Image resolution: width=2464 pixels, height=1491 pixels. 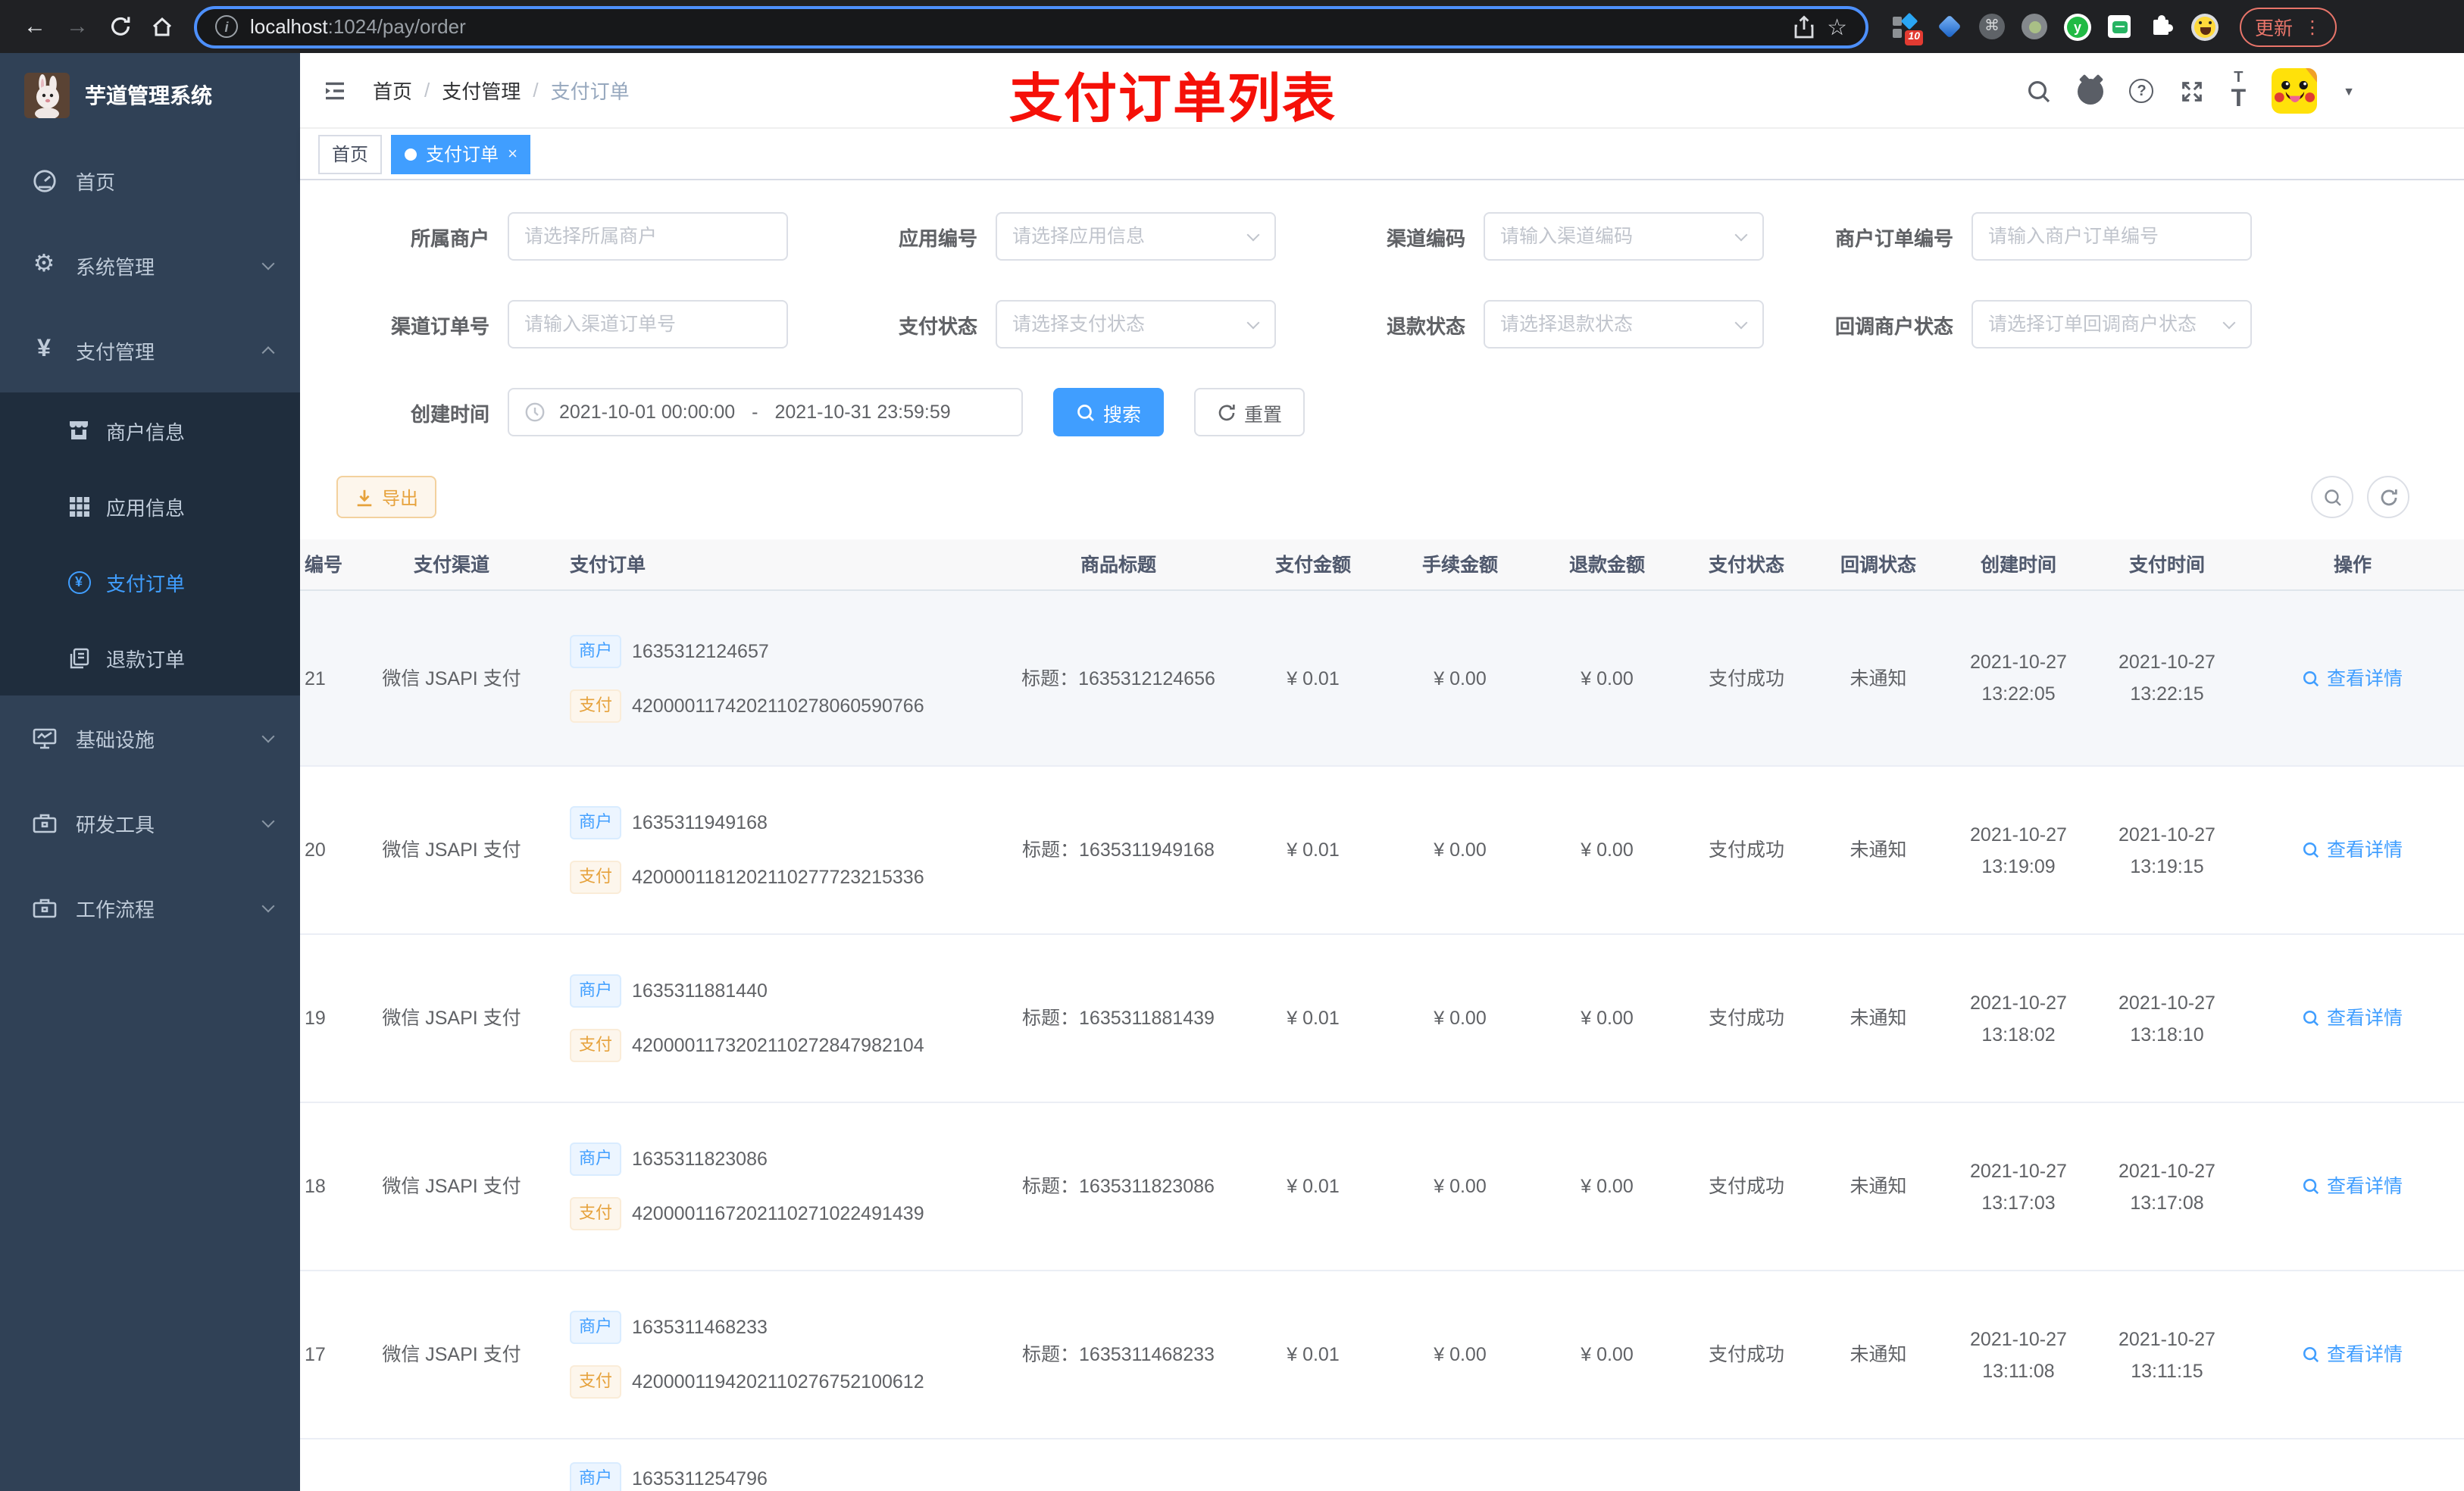 What do you see at coordinates (115, 266) in the screenshot?
I see `sidebar-item-label: 系统管理` at bounding box center [115, 266].